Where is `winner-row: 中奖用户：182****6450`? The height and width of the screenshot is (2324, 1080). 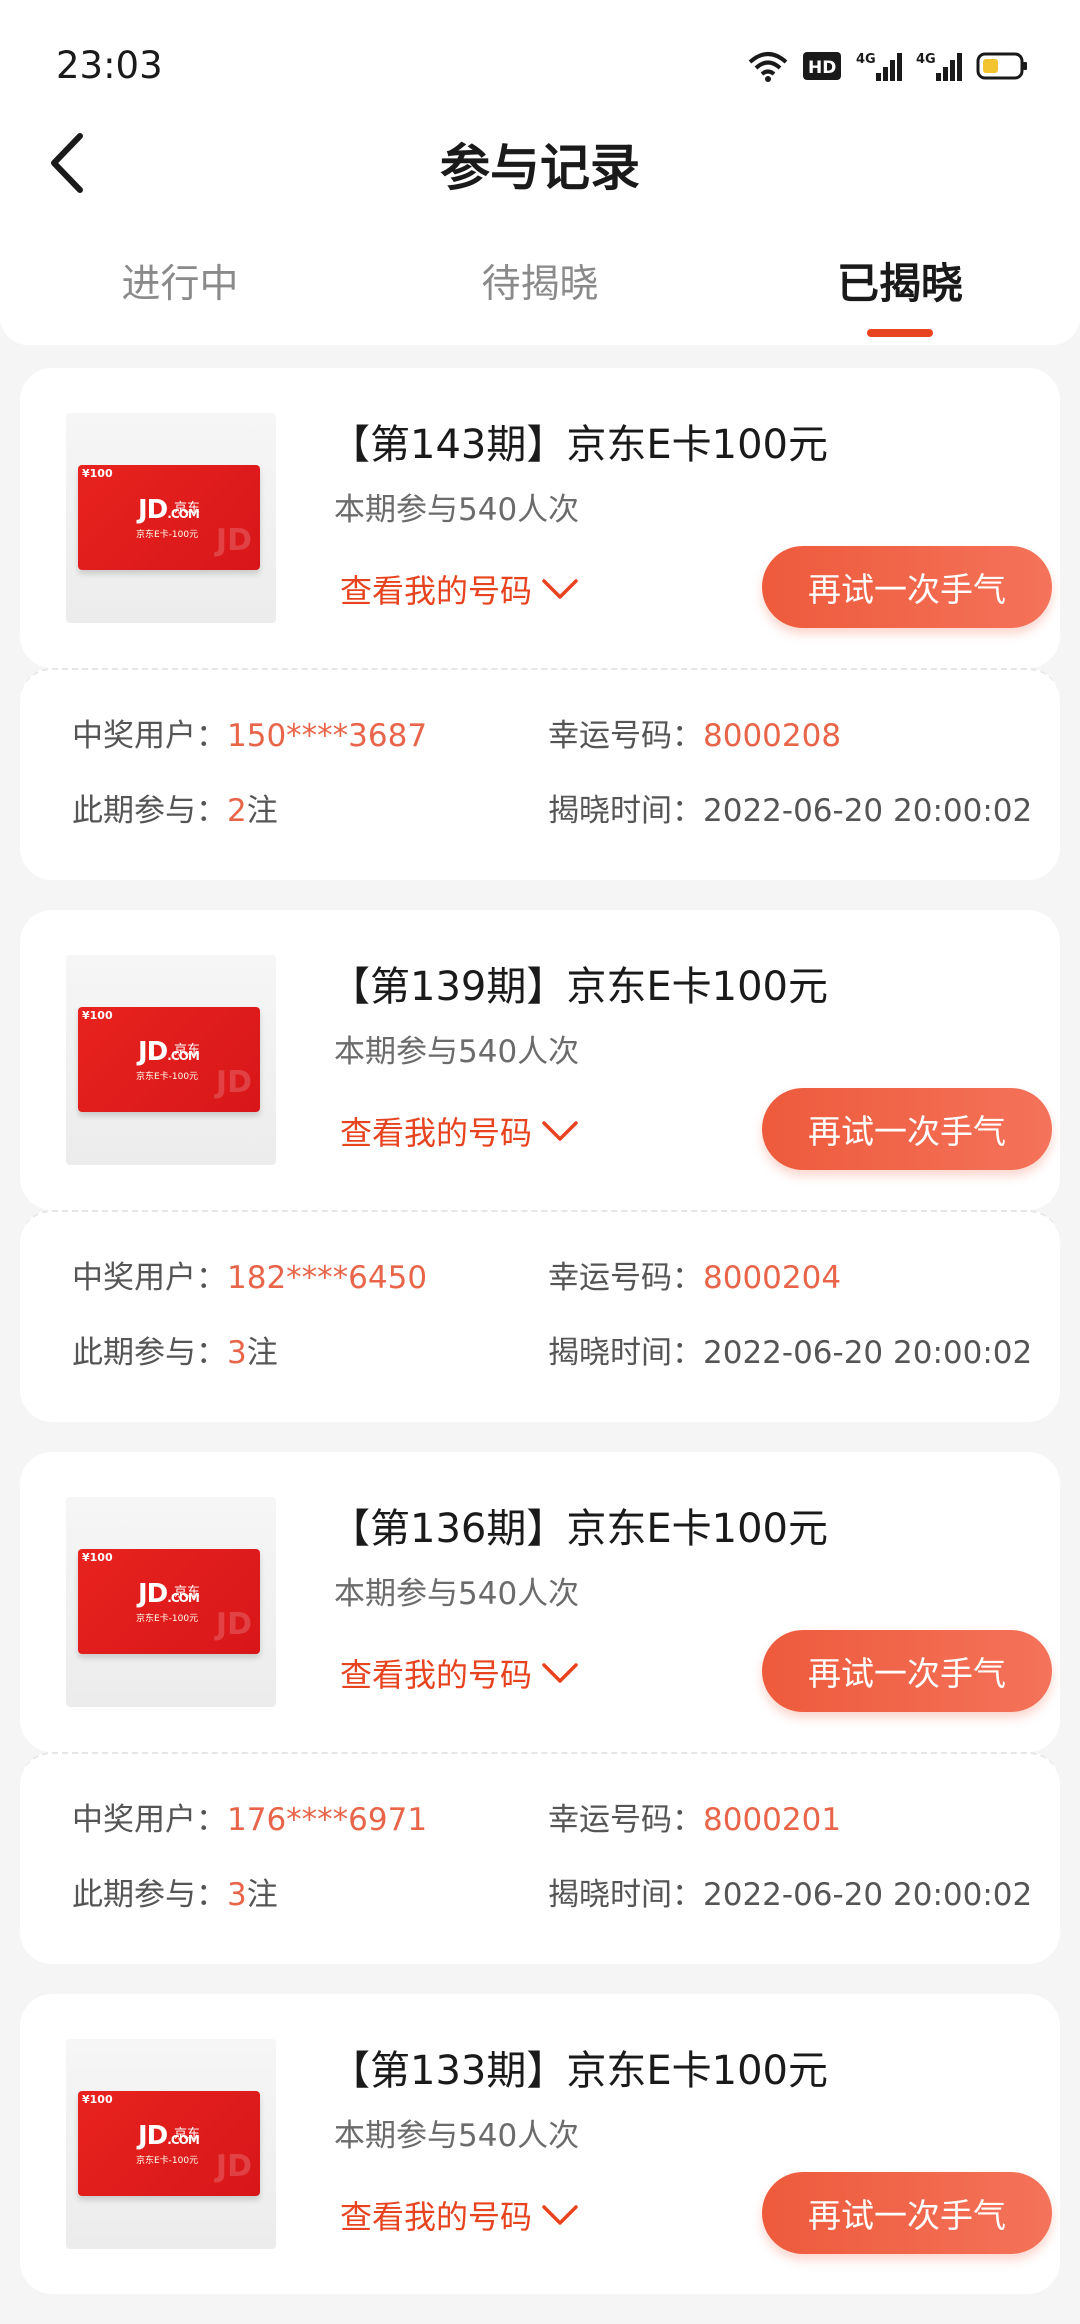
winner-row: 中奖用户：182****6450 is located at coordinates (249, 1274).